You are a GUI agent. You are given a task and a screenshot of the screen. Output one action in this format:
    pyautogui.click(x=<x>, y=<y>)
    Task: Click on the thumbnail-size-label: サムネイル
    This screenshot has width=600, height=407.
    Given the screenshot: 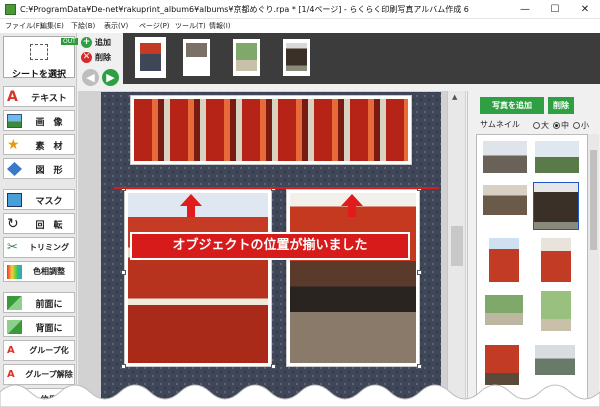 What is the action you would take?
    pyautogui.click(x=500, y=124)
    